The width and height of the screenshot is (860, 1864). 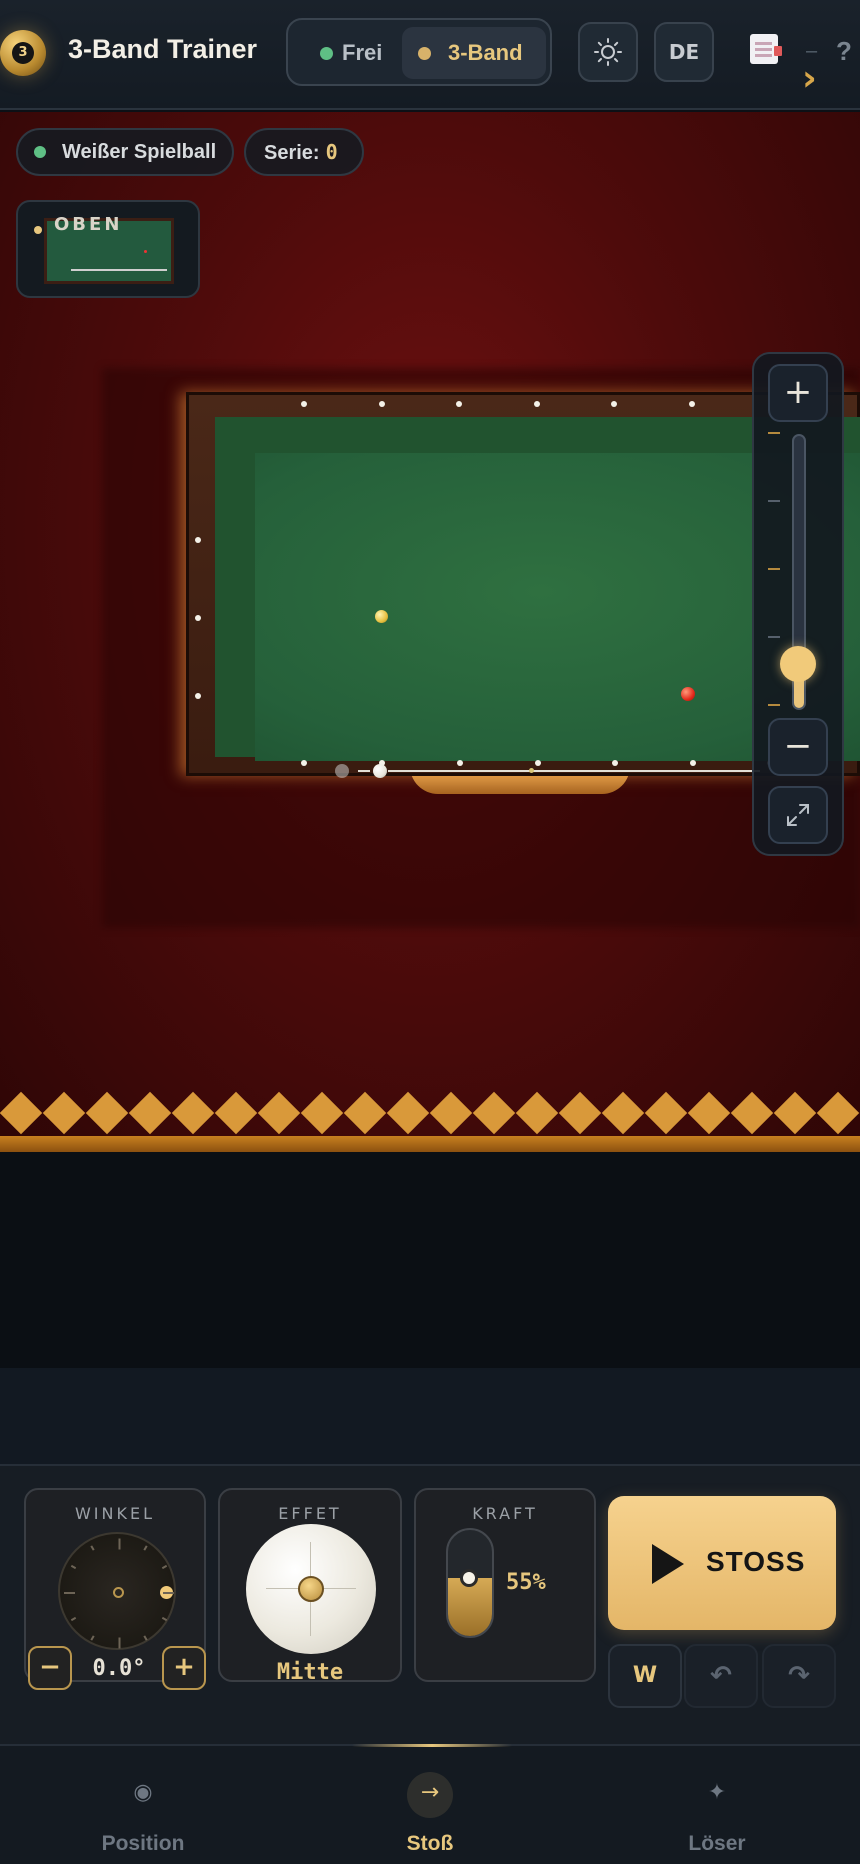 What do you see at coordinates (531, 770) in the screenshot?
I see `aim-marker` at bounding box center [531, 770].